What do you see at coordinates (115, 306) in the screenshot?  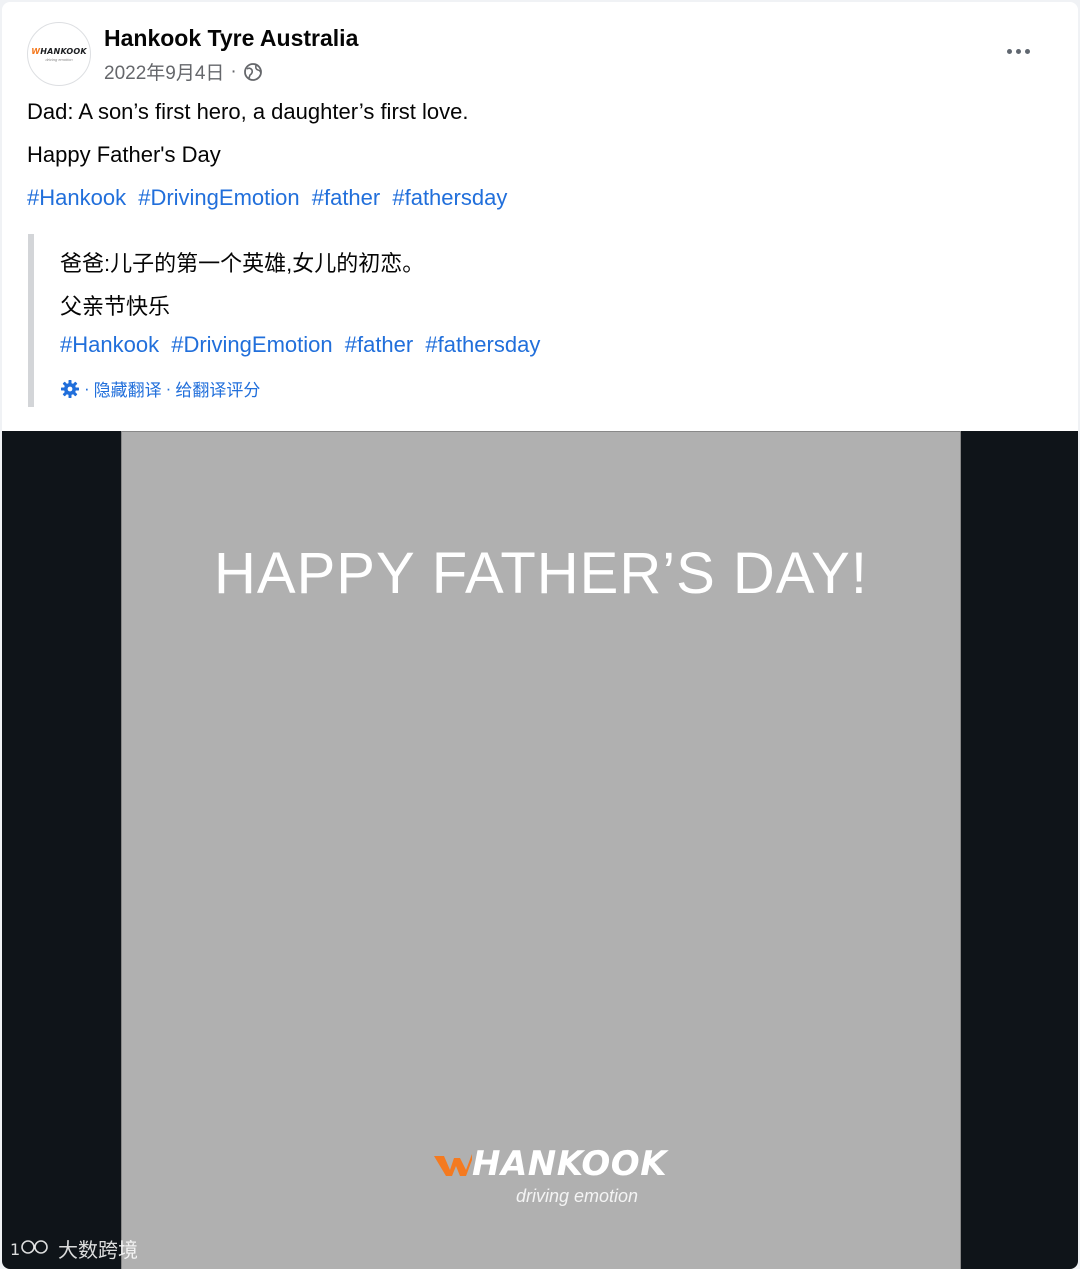 I see `translation-line-2: 父亲节快乐` at bounding box center [115, 306].